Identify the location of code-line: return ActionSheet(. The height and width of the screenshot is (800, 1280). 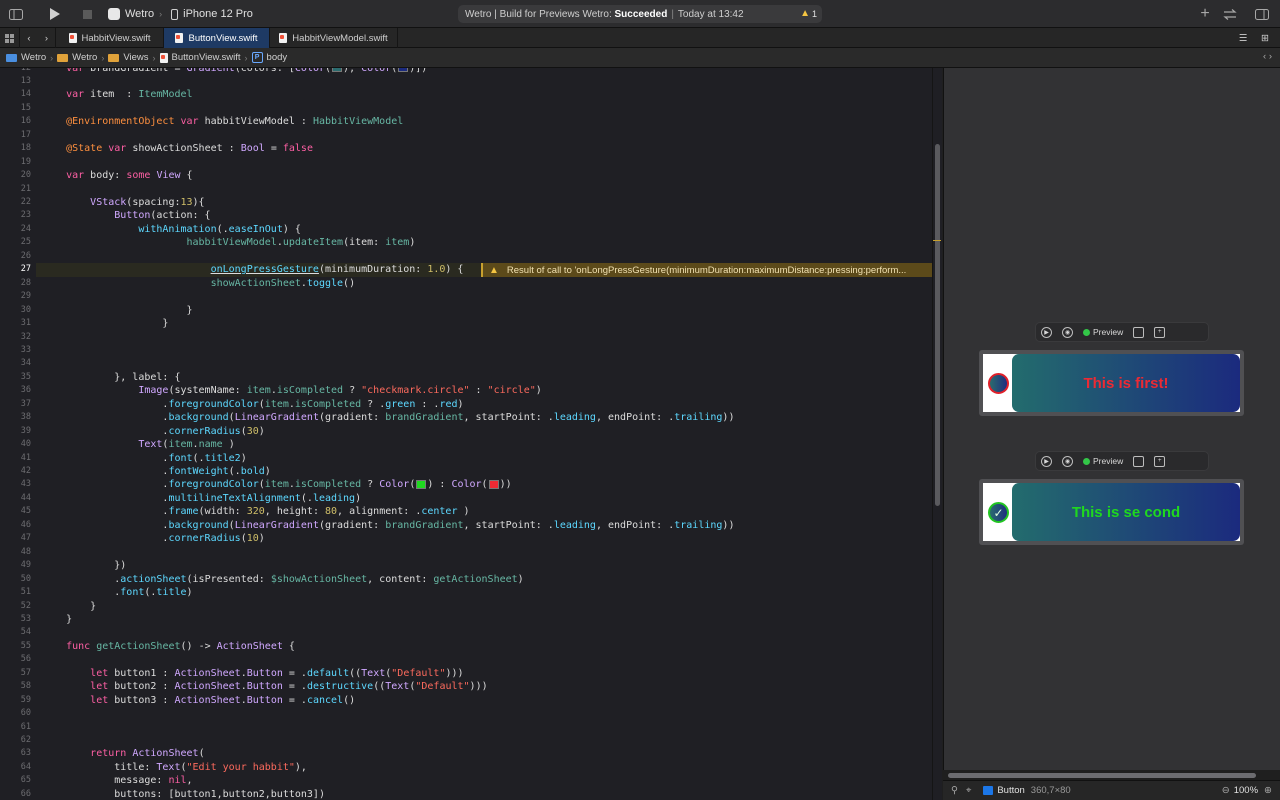
(123, 754).